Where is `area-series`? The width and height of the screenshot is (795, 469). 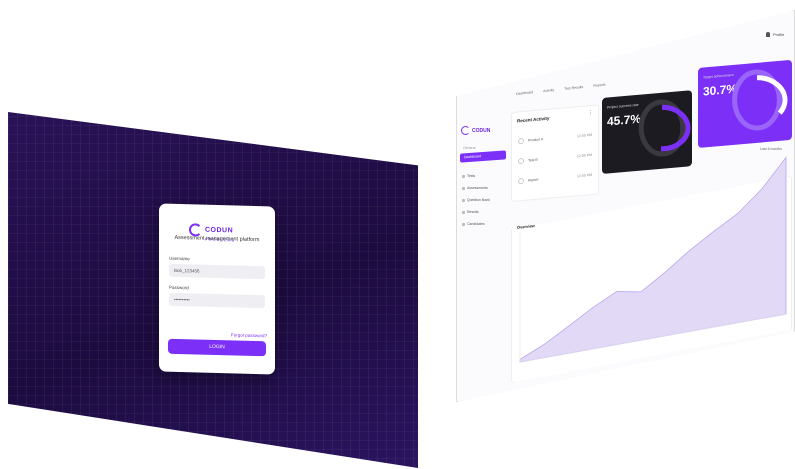
area-series is located at coordinates (653, 259).